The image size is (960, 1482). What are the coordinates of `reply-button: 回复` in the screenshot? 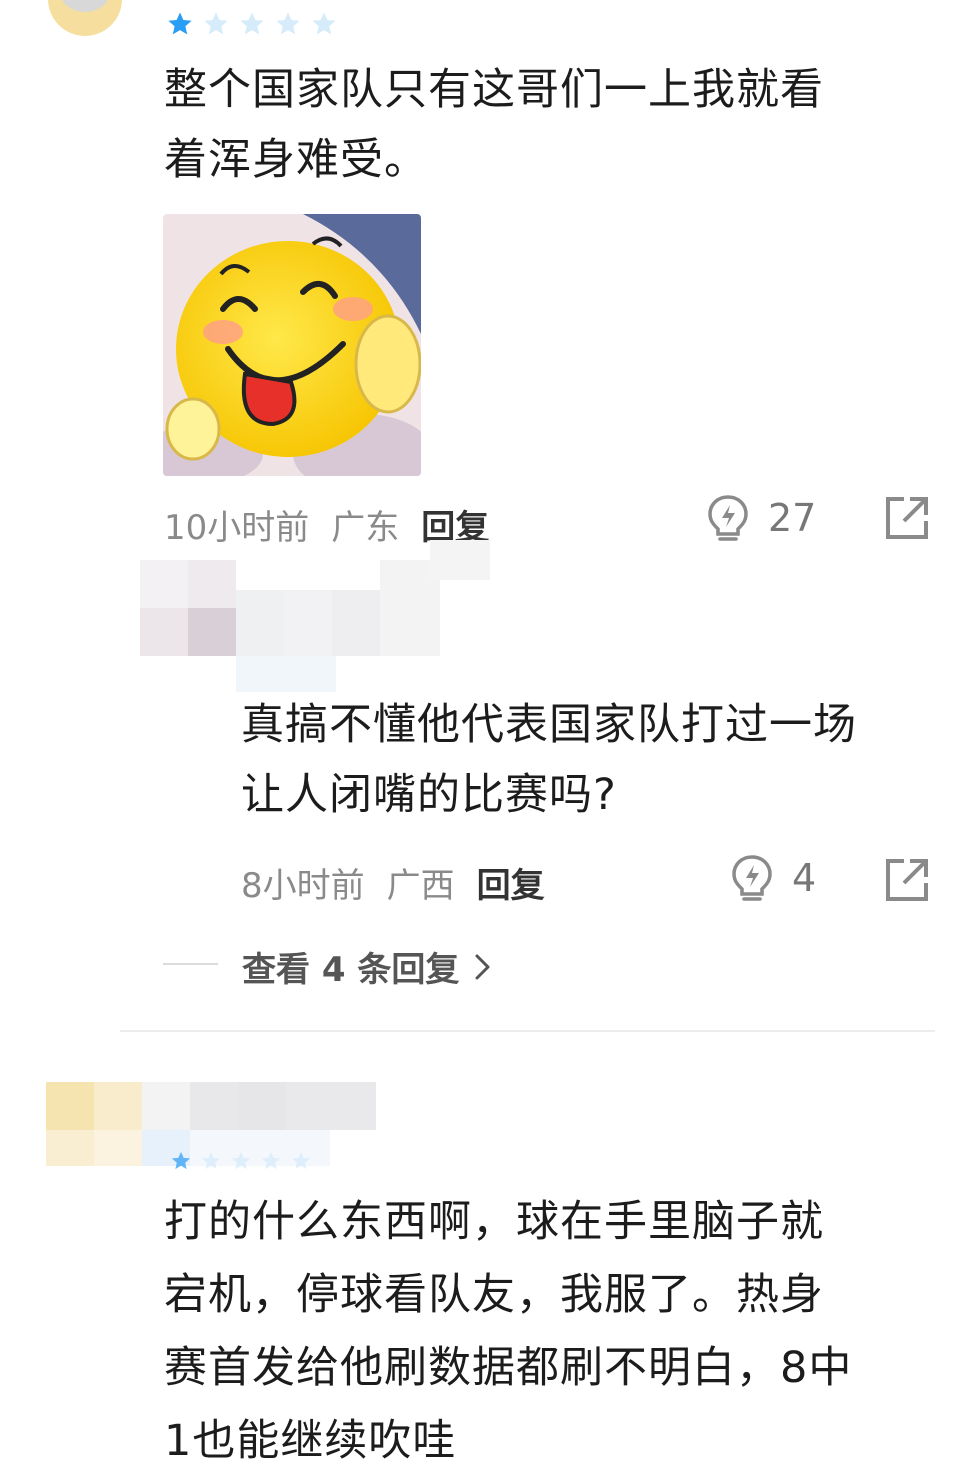 It's located at (511, 882).